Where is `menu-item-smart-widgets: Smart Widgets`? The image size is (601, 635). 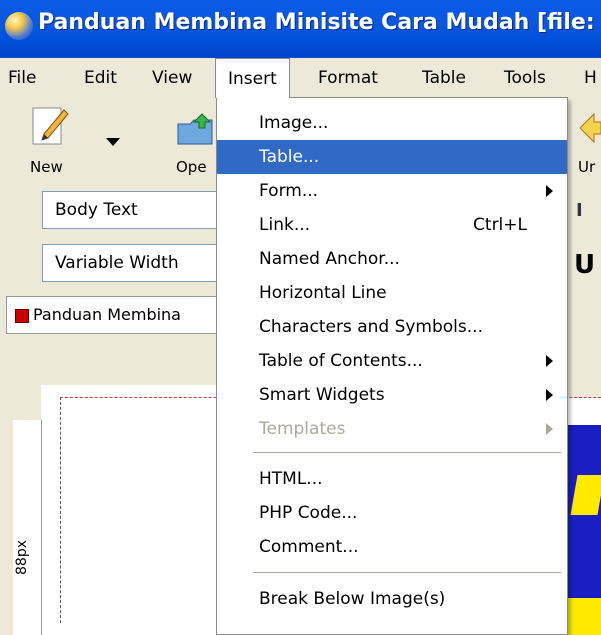
menu-item-smart-widgets: Smart Widgets is located at coordinates (392, 395).